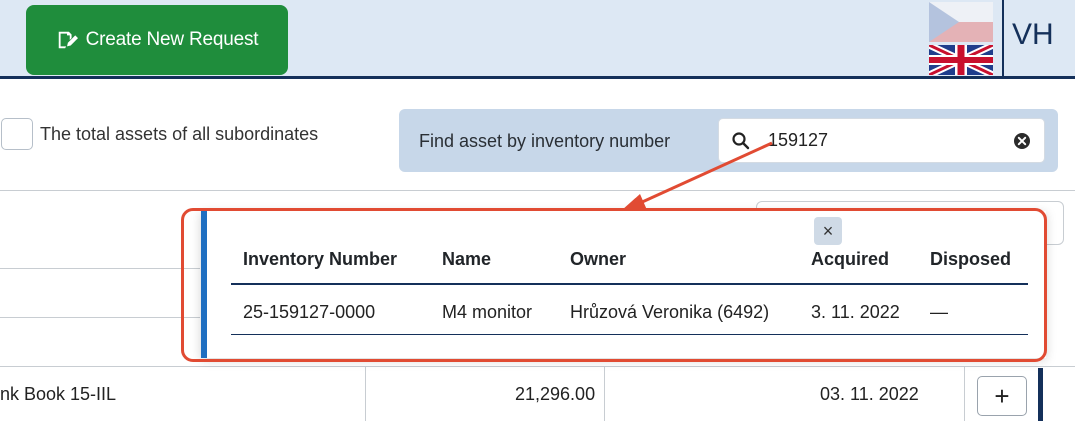  I want to click on table-cell-date: 03. 11. 2022, so click(869, 394).